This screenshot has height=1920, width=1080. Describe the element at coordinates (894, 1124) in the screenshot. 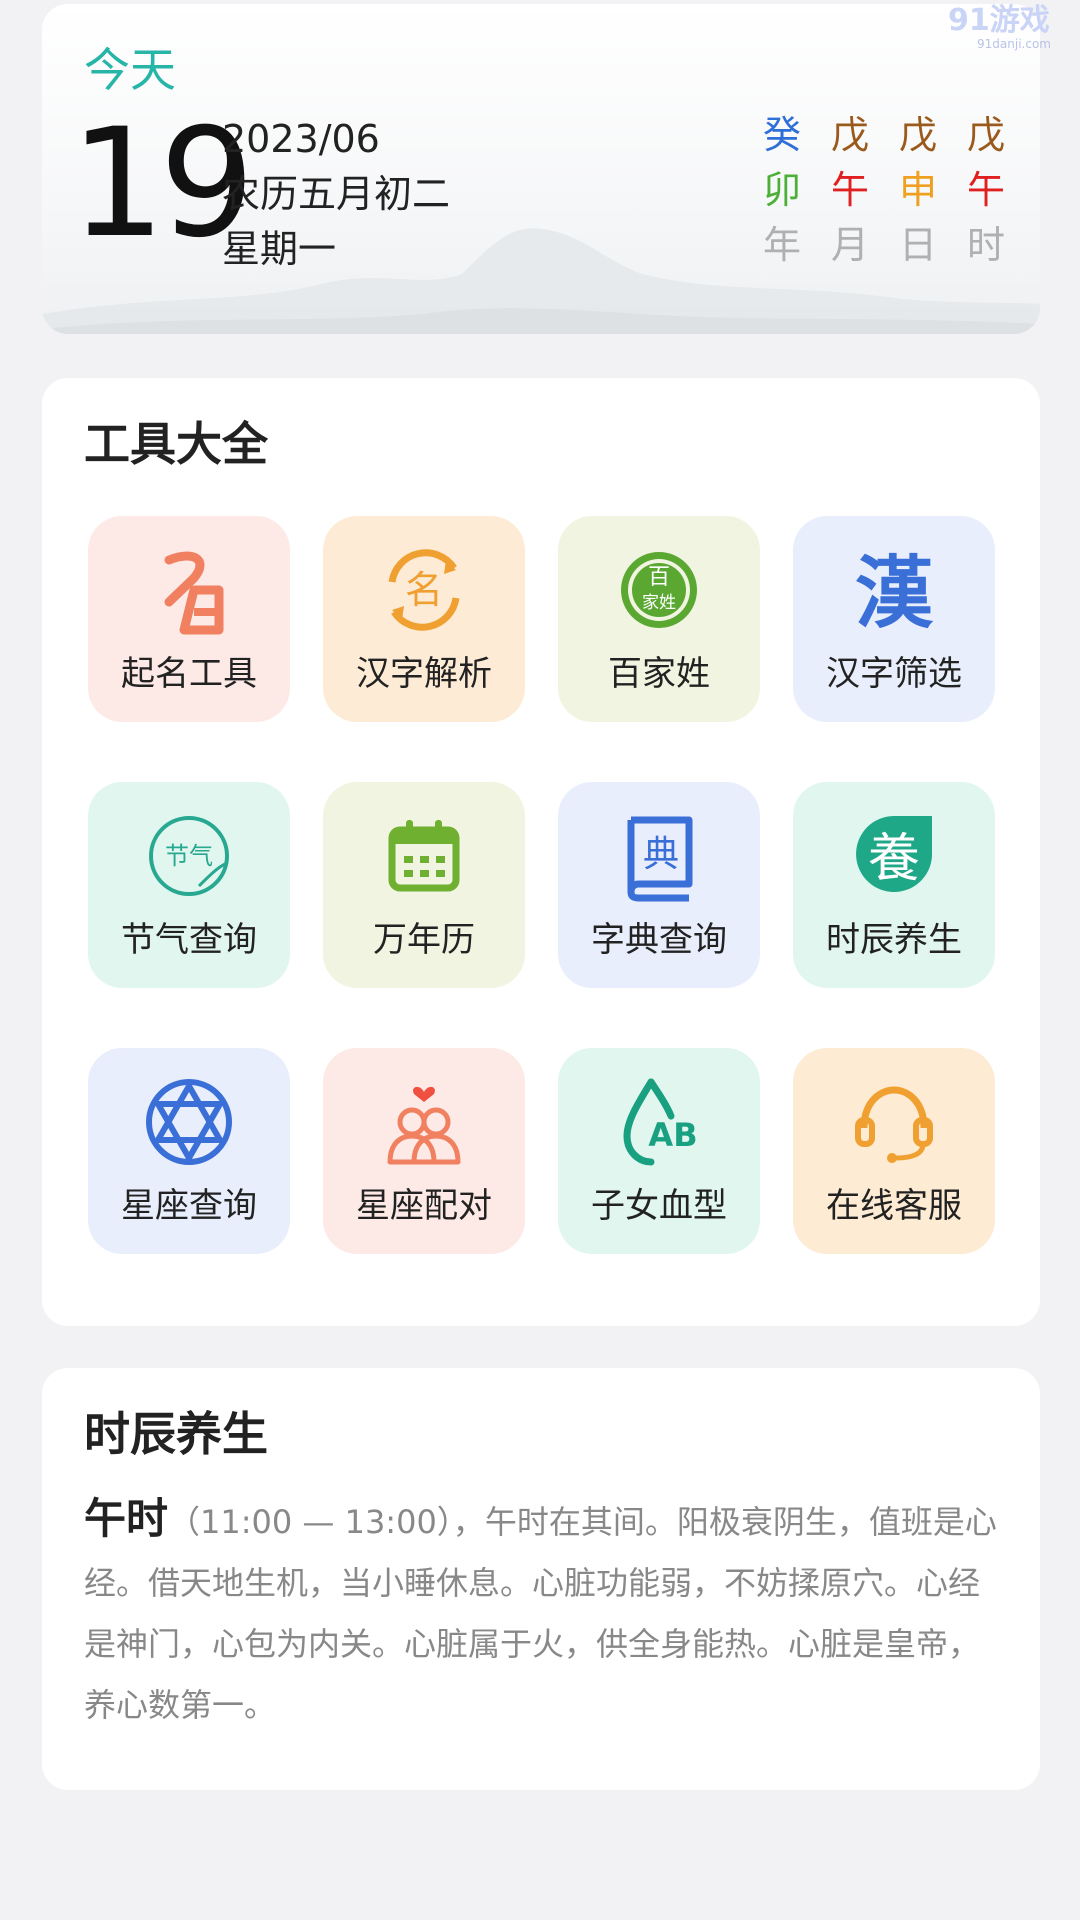

I see `headset-icon` at that location.